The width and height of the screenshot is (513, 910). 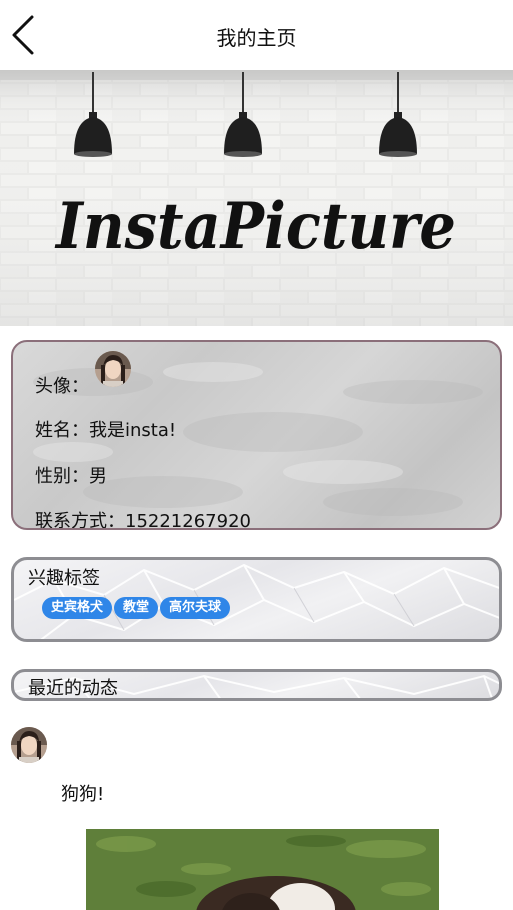 I want to click on gender-row: 性别：男, so click(x=71, y=475).